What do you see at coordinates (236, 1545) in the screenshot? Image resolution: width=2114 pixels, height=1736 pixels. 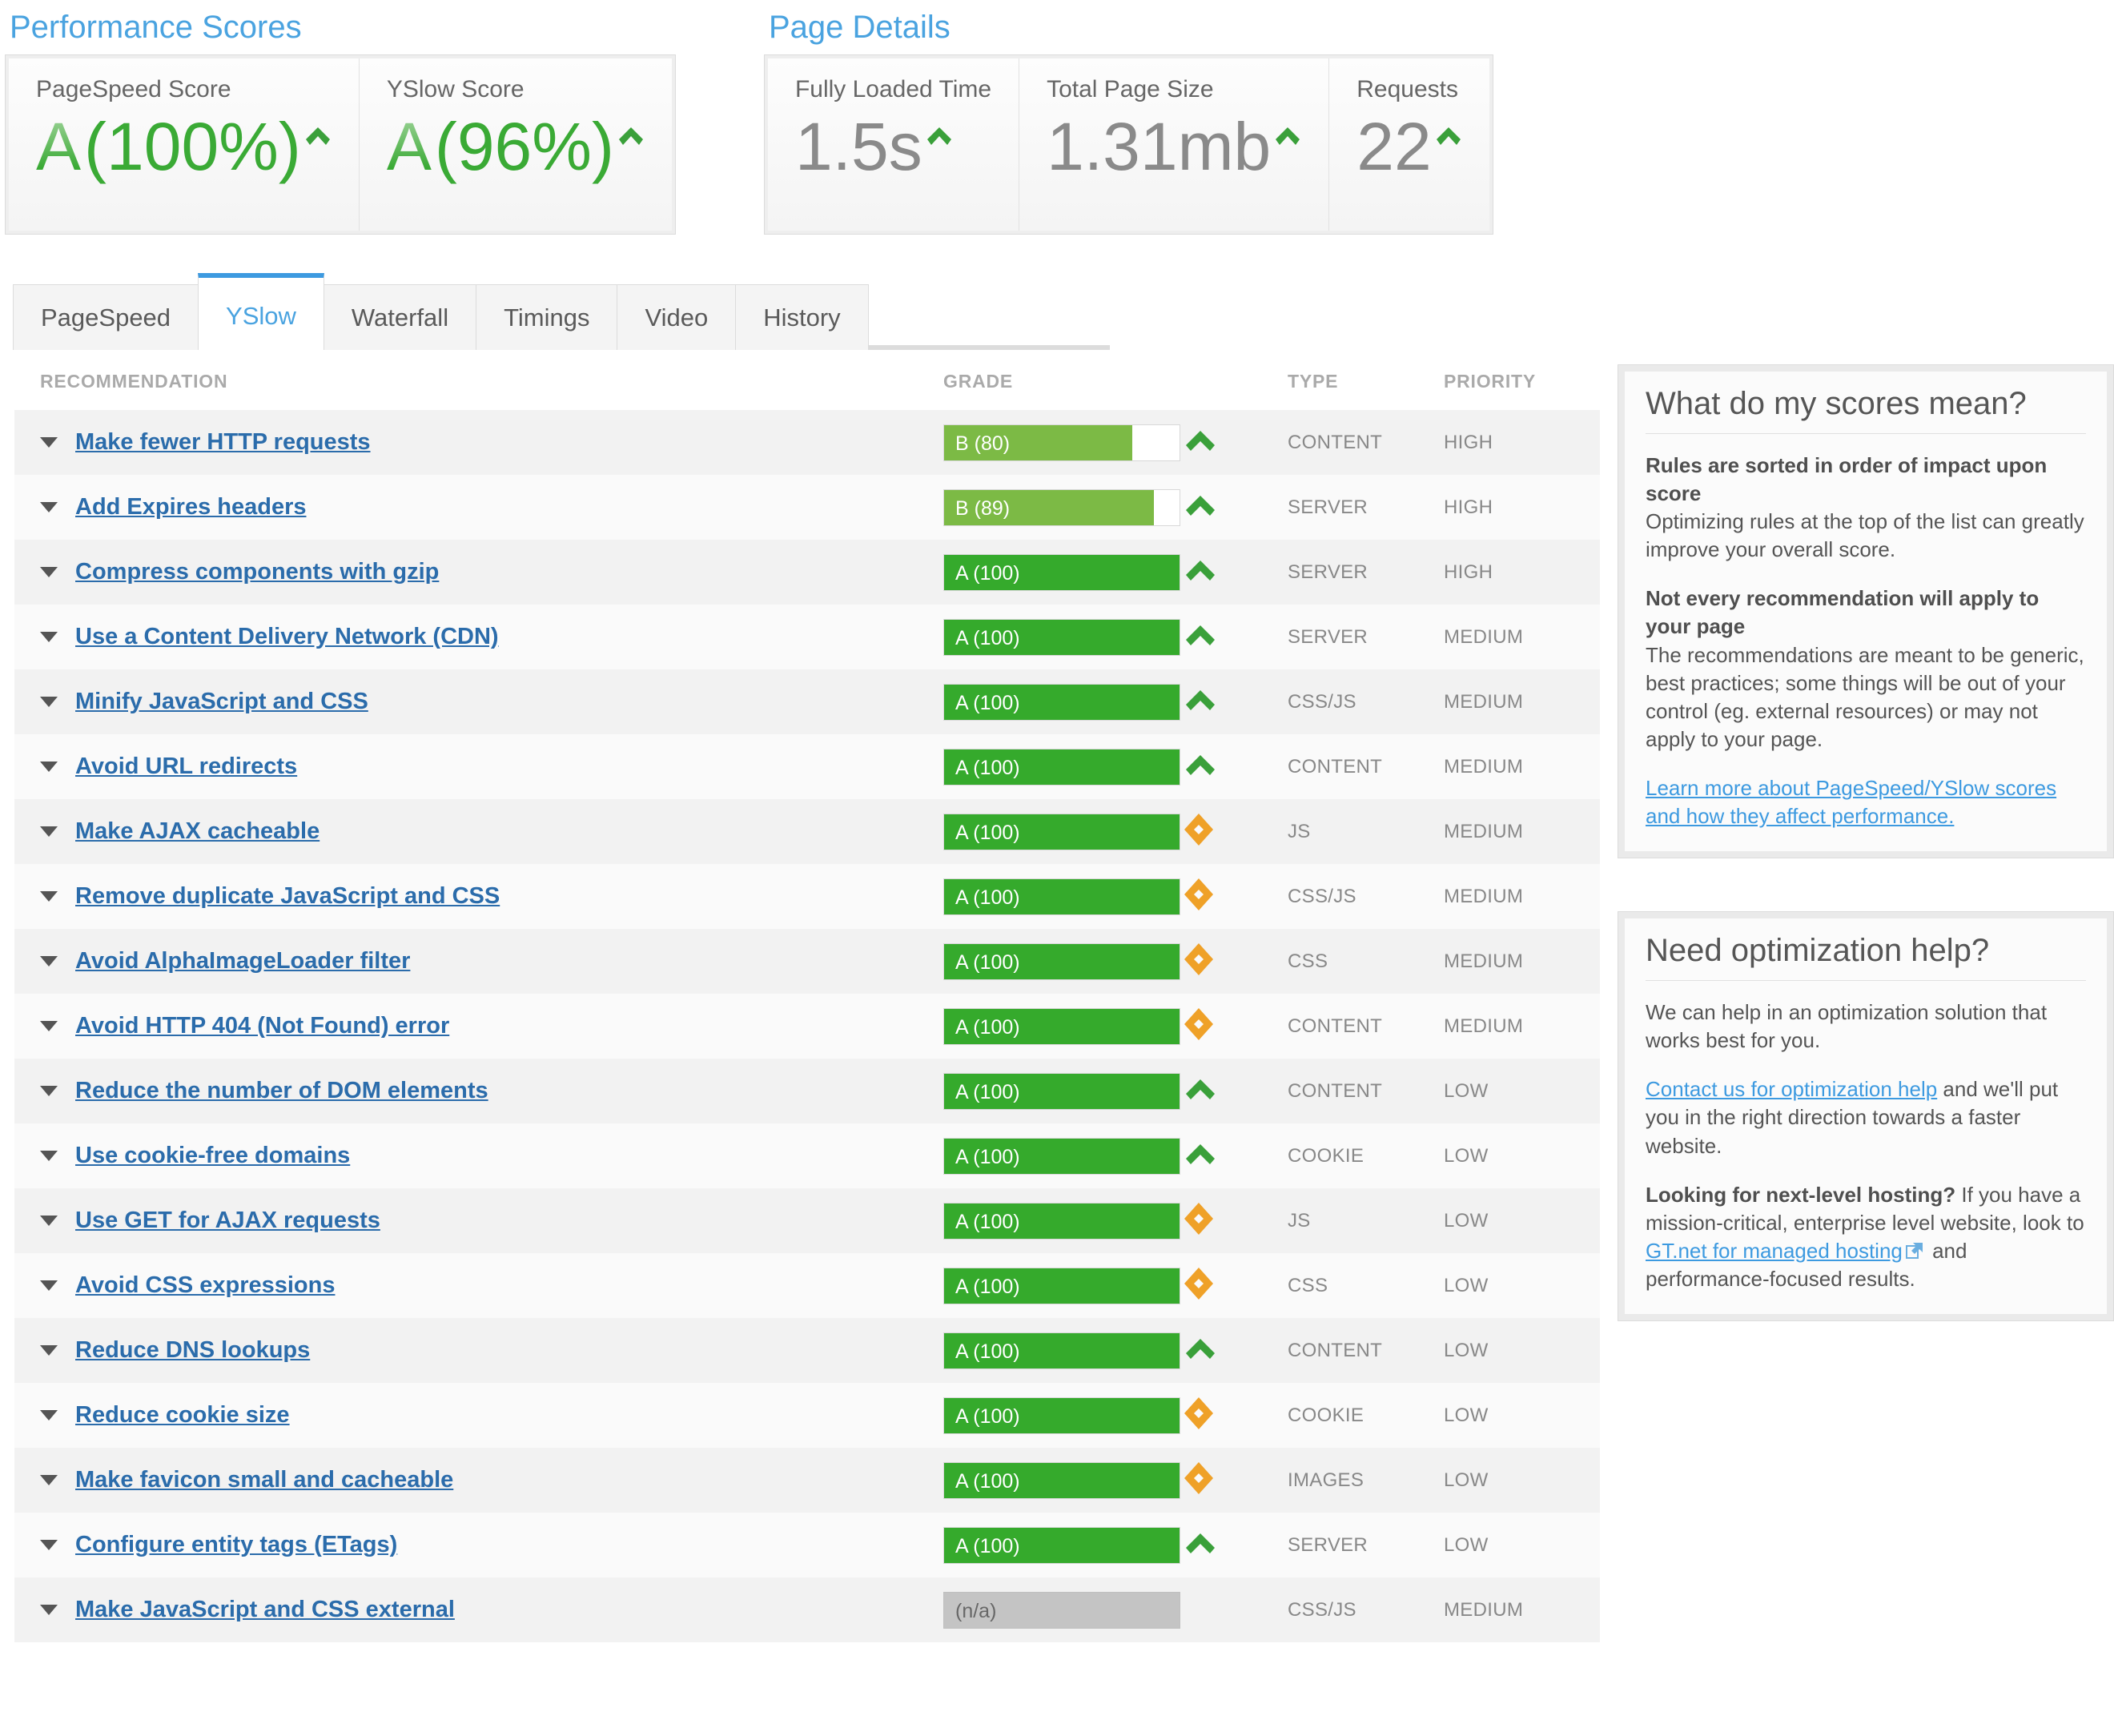 I see `recommendation-link: Configure entity tags (ETags)` at bounding box center [236, 1545].